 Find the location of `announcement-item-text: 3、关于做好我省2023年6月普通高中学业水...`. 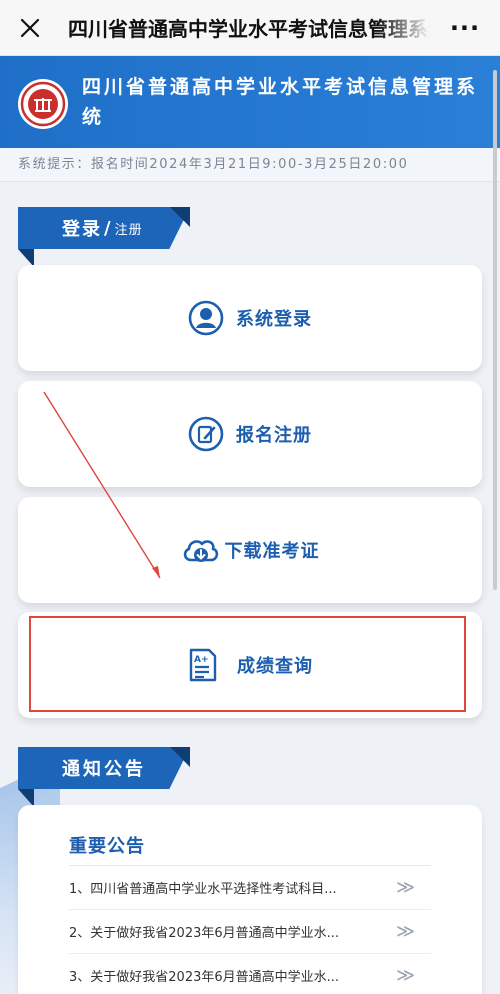

announcement-item-text: 3、关于做好我省2023年6月普通高中学业水... is located at coordinates (204, 977).